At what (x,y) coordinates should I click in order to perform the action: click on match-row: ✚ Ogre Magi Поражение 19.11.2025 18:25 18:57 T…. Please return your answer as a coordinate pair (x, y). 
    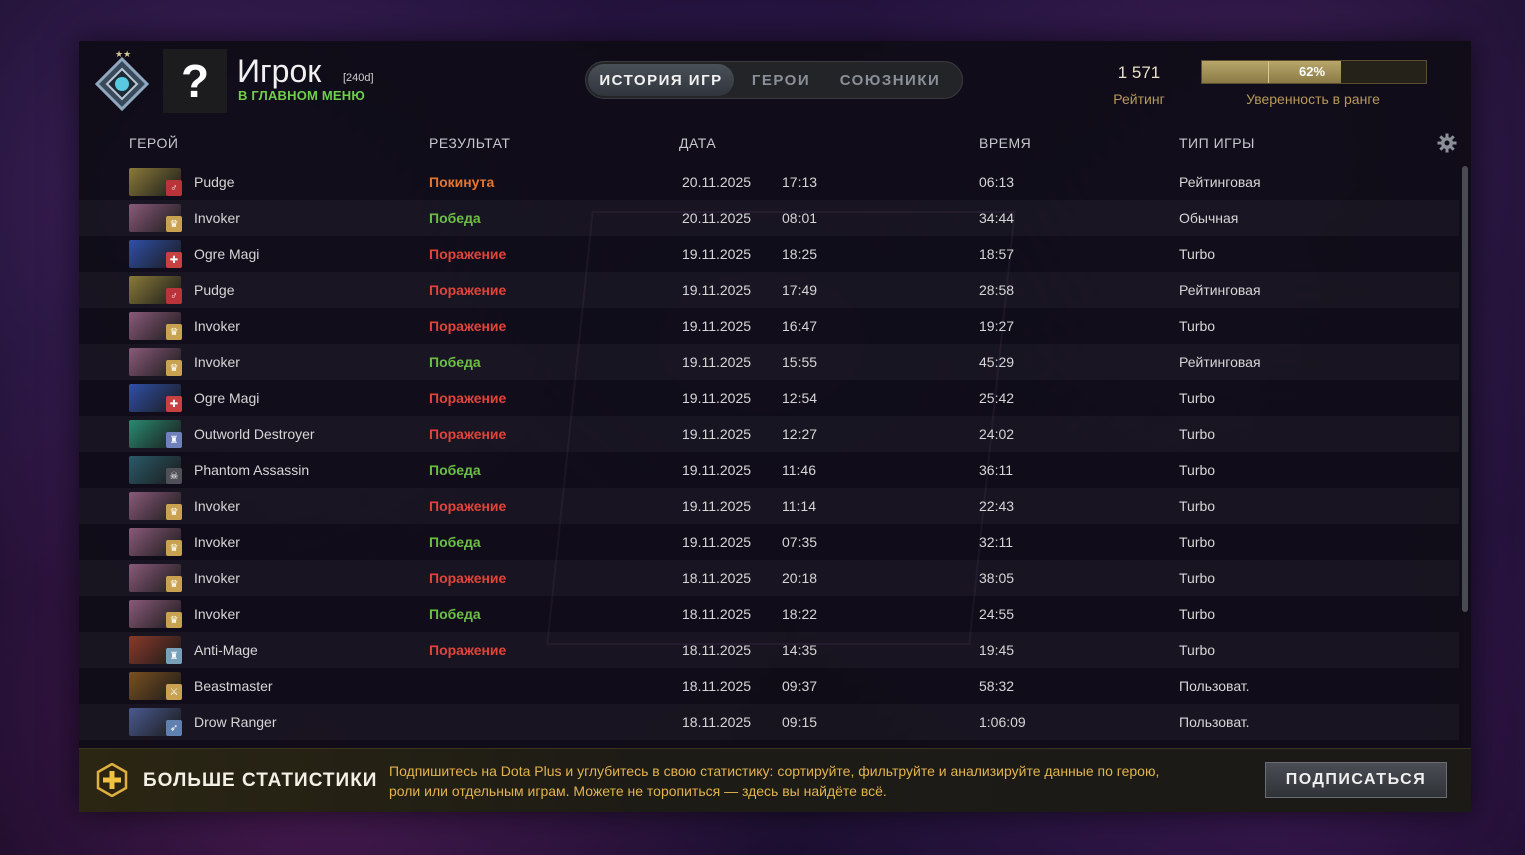
    Looking at the image, I should click on (769, 254).